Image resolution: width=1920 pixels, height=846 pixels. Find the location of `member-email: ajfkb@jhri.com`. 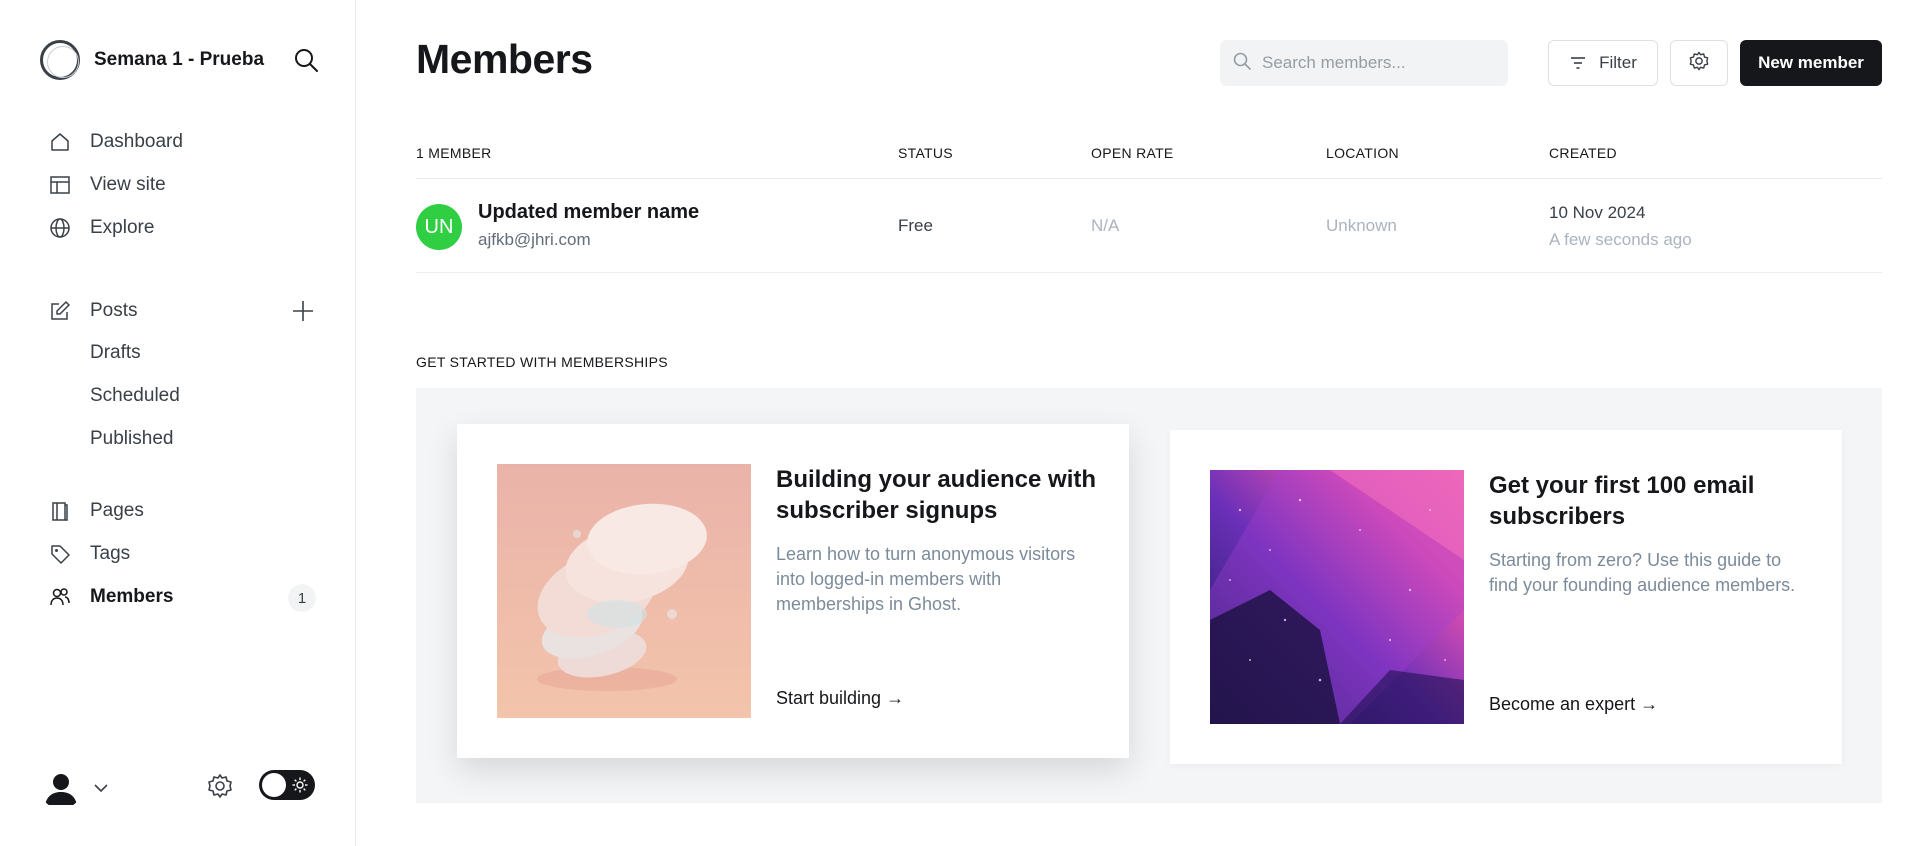

member-email: ajfkb@jhri.com is located at coordinates (534, 239).